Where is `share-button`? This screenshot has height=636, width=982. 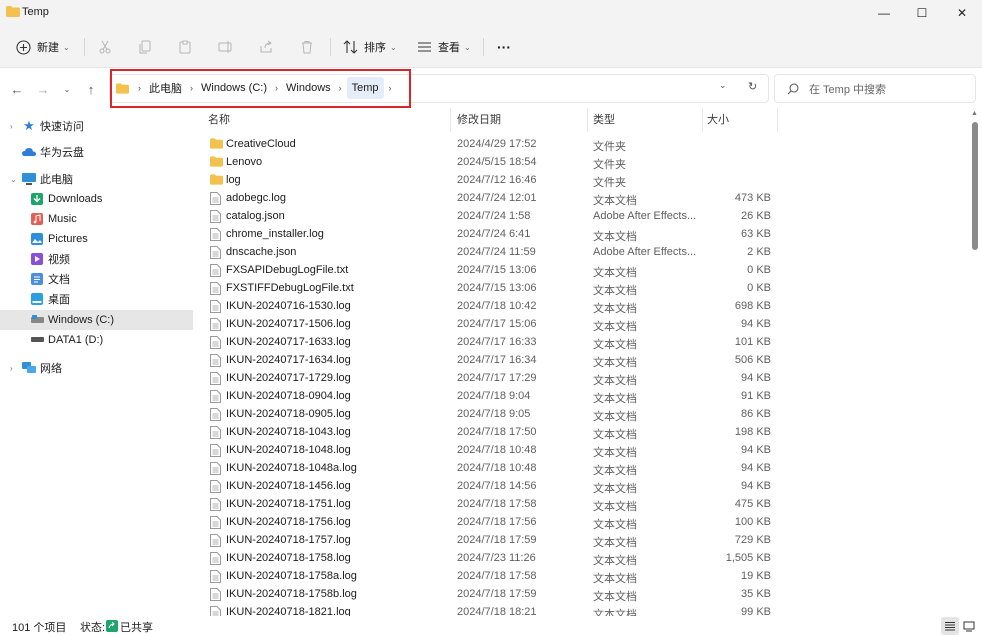
share-button is located at coordinates (266, 47).